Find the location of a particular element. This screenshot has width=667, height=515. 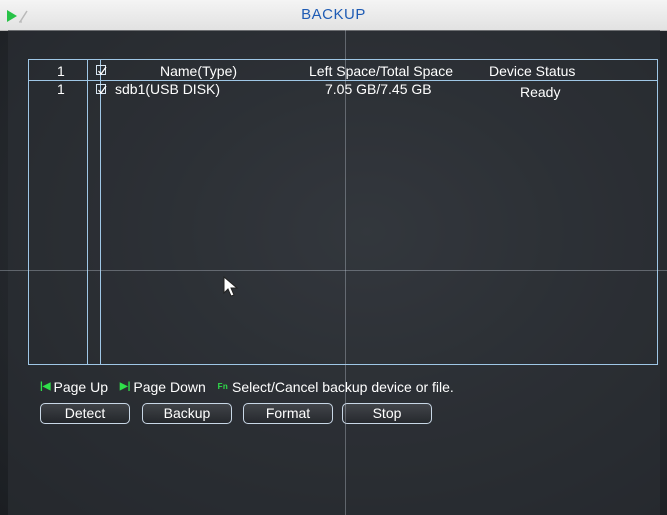

select-all-checkbox is located at coordinates (101, 70).